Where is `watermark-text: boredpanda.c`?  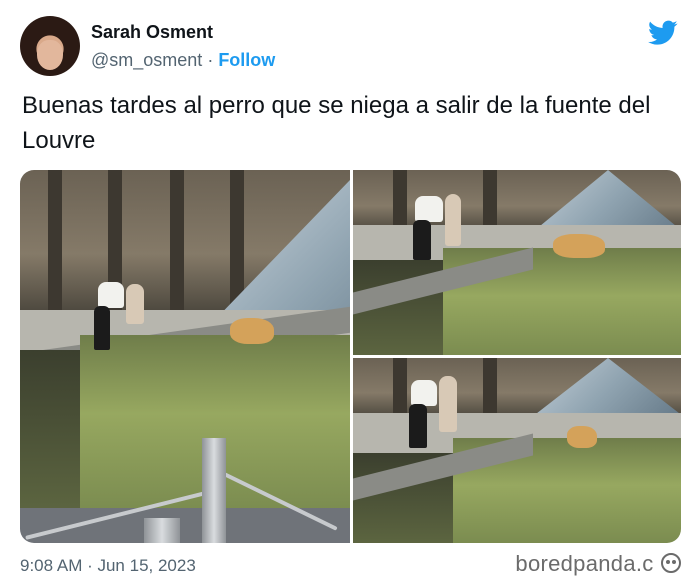
watermark-text: boredpanda.c is located at coordinates (584, 563).